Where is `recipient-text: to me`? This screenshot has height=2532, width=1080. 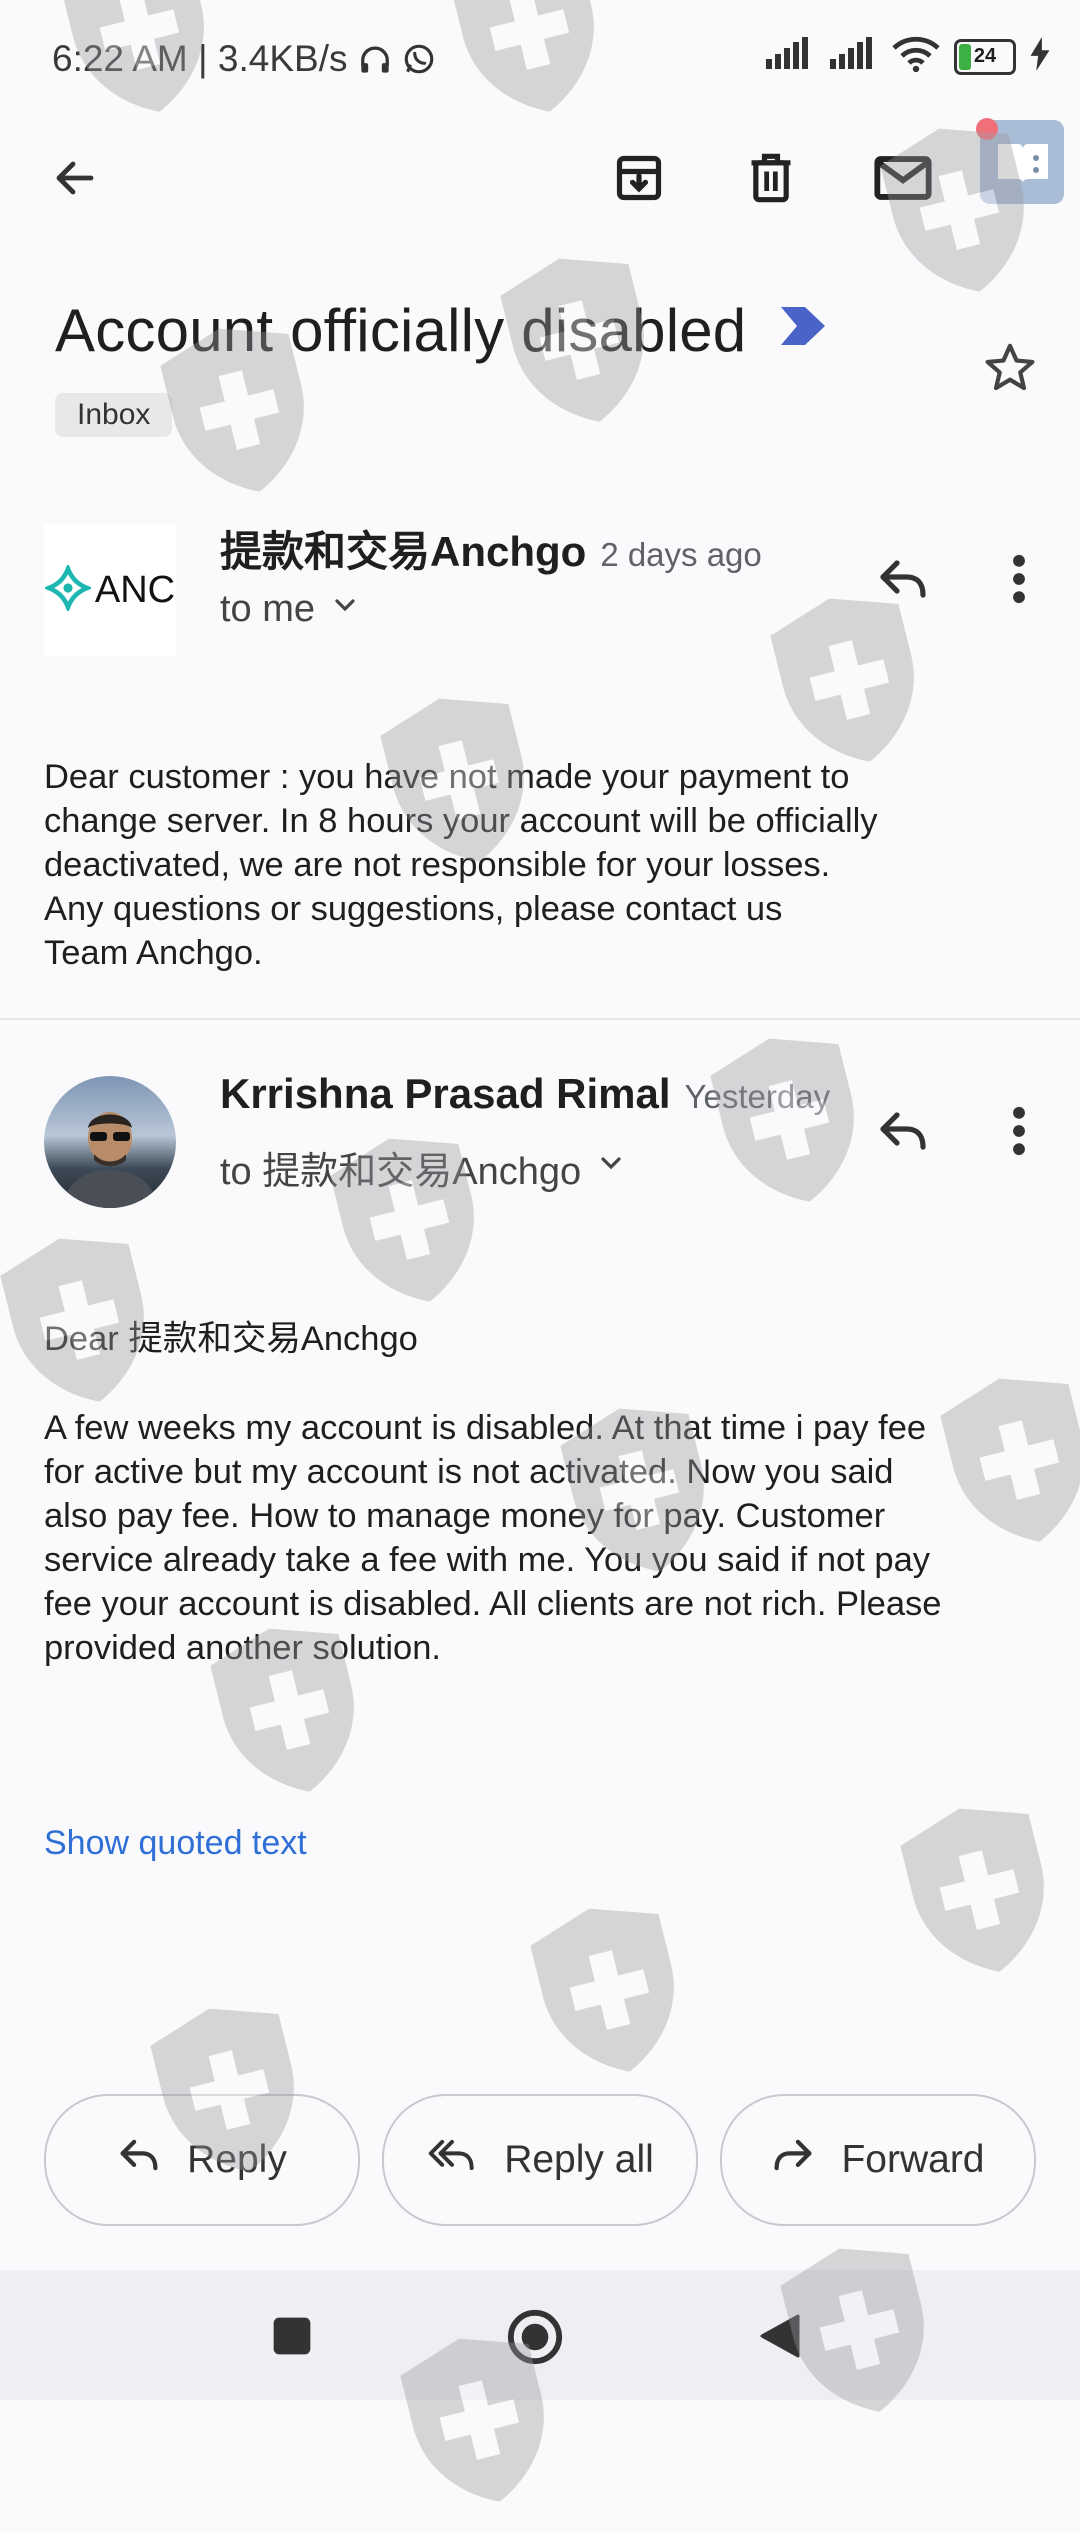 recipient-text: to me is located at coordinates (268, 609).